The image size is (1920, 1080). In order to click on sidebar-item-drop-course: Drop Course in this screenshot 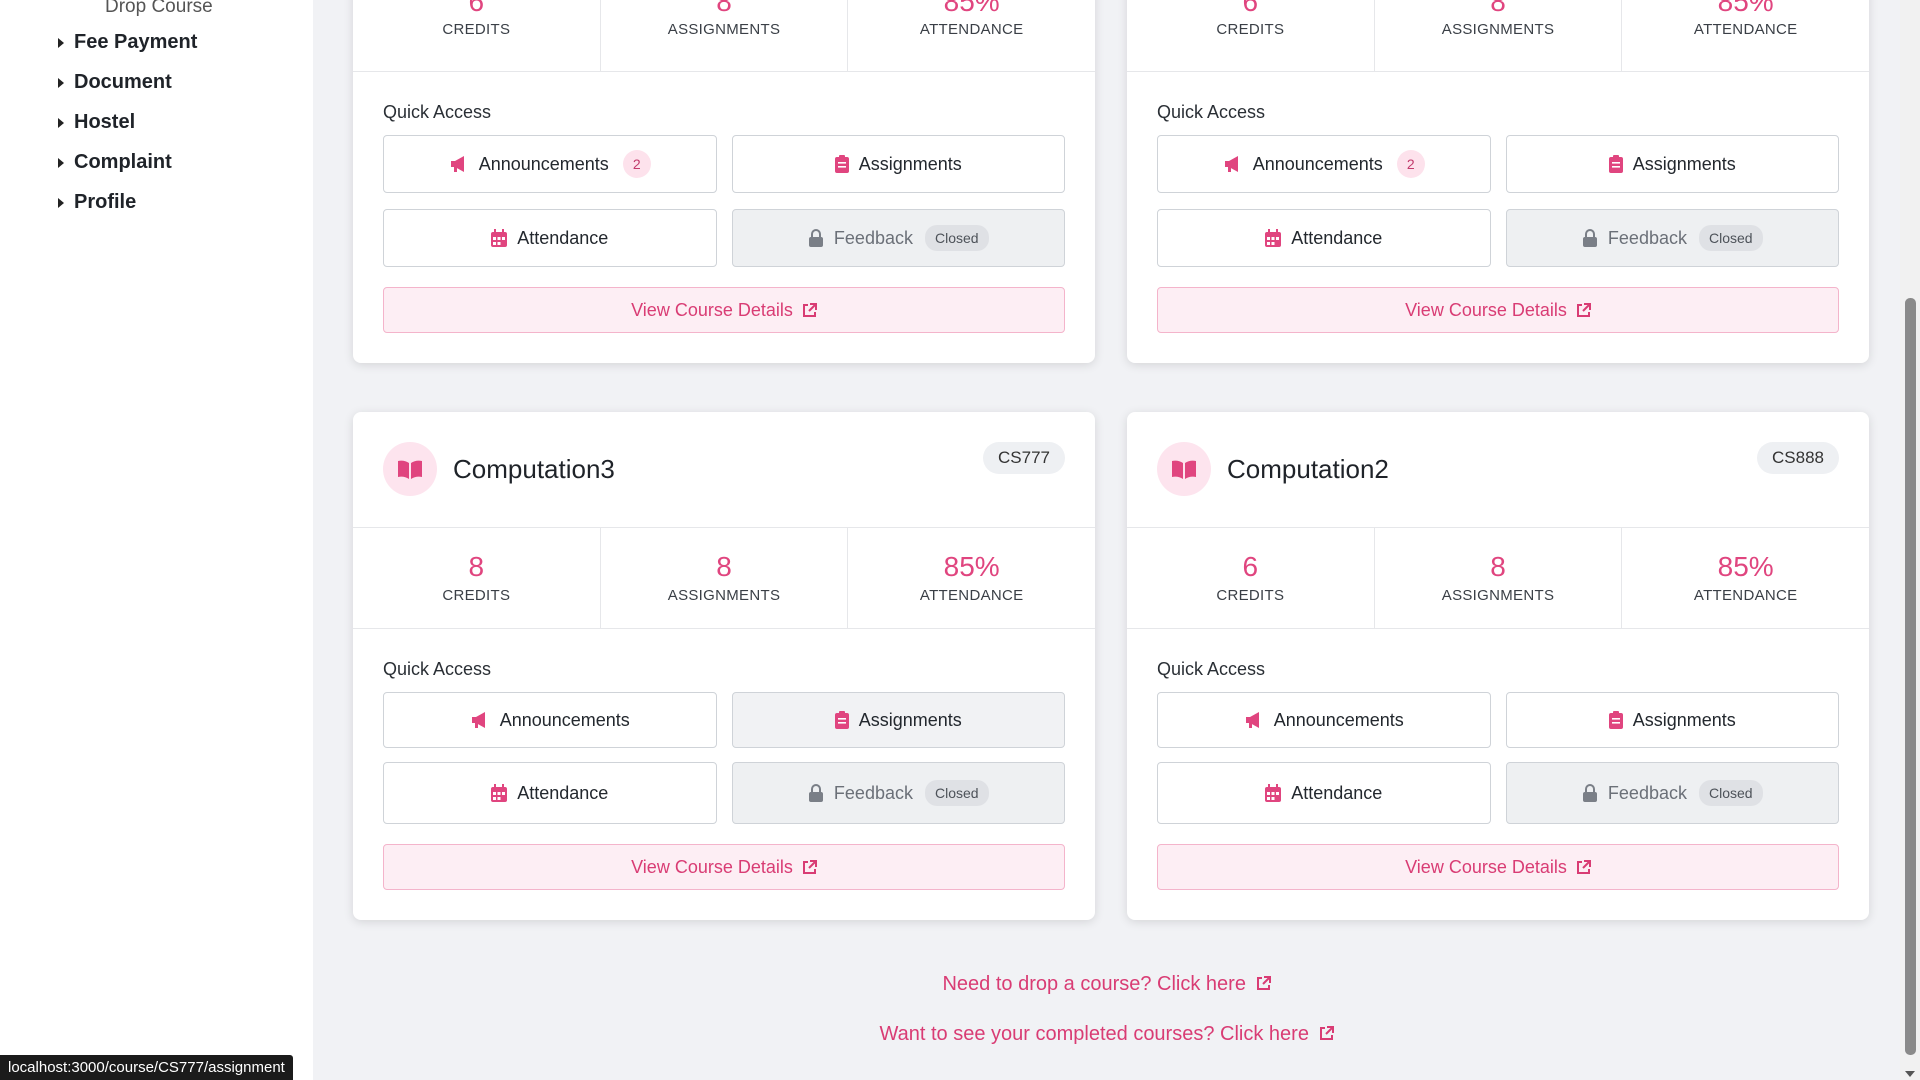, I will do `click(159, 9)`.